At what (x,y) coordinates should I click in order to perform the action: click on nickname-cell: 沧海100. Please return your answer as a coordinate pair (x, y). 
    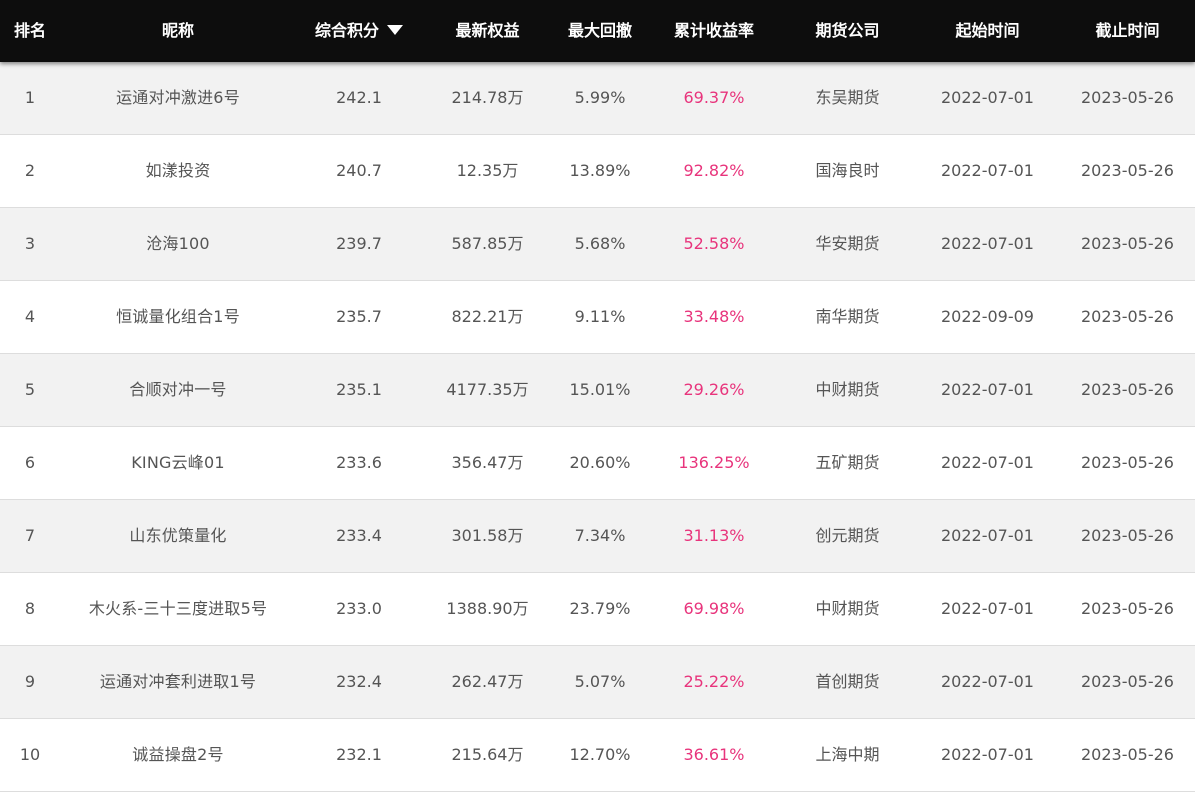
    Looking at the image, I should click on (178, 244).